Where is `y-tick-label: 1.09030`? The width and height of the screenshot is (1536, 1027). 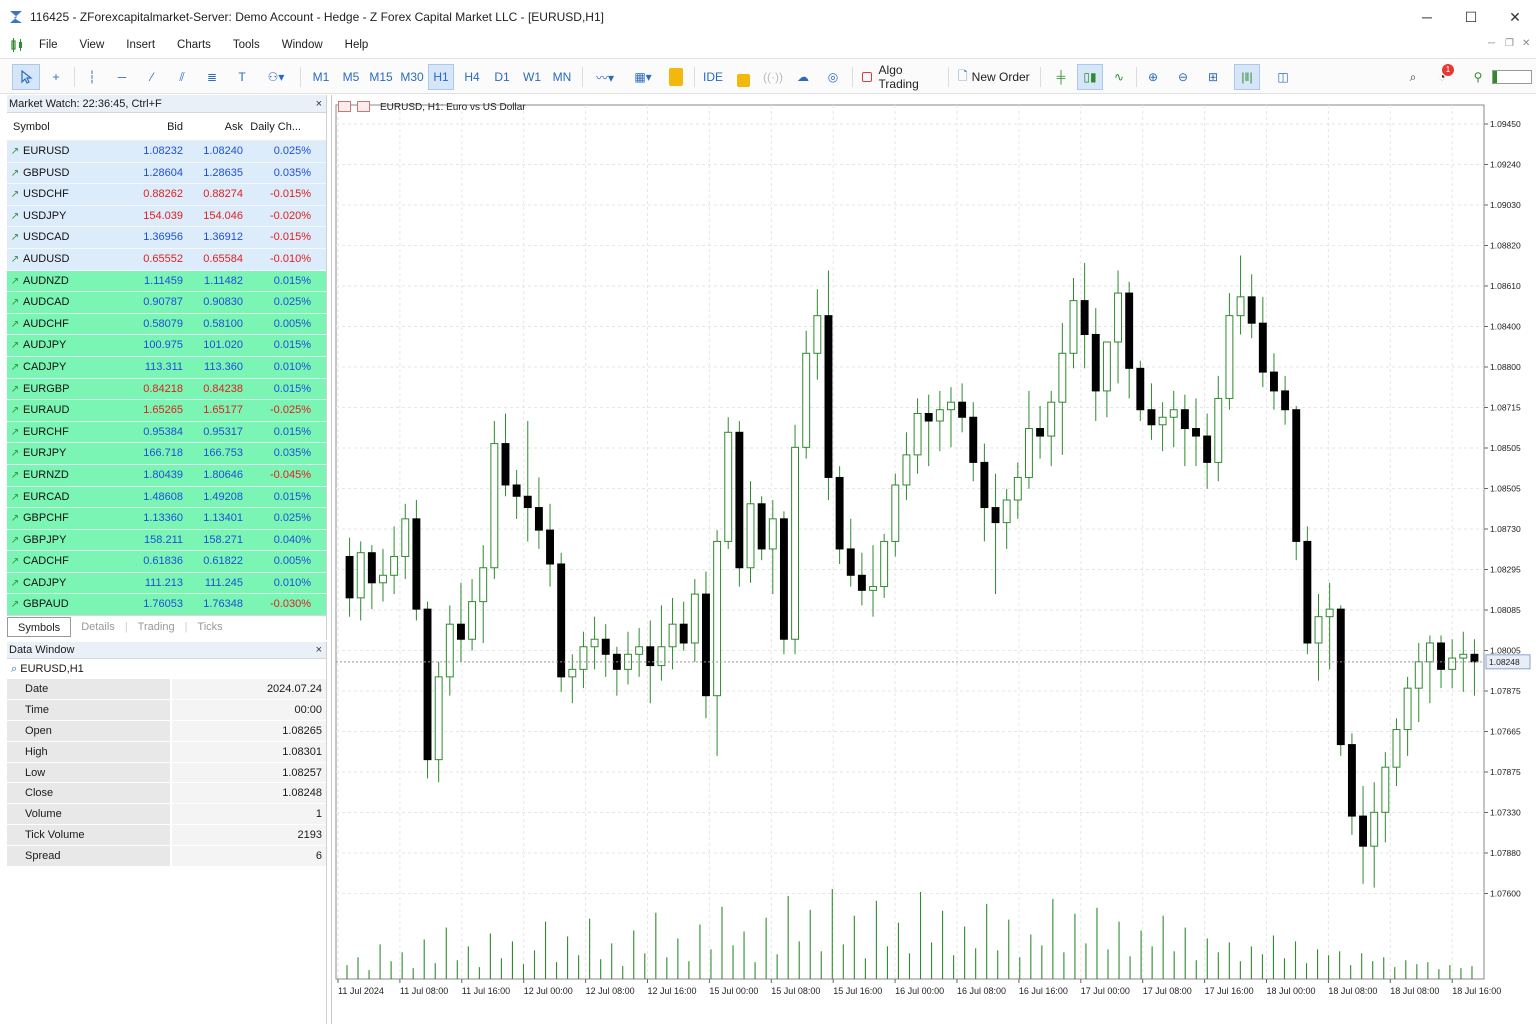
y-tick-label: 1.09030 is located at coordinates (1505, 205).